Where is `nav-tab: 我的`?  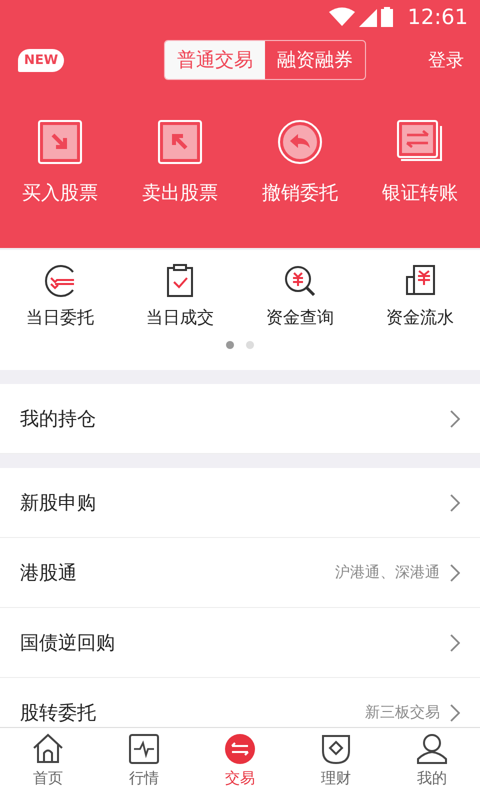
nav-tab: 我的 is located at coordinates (432, 764).